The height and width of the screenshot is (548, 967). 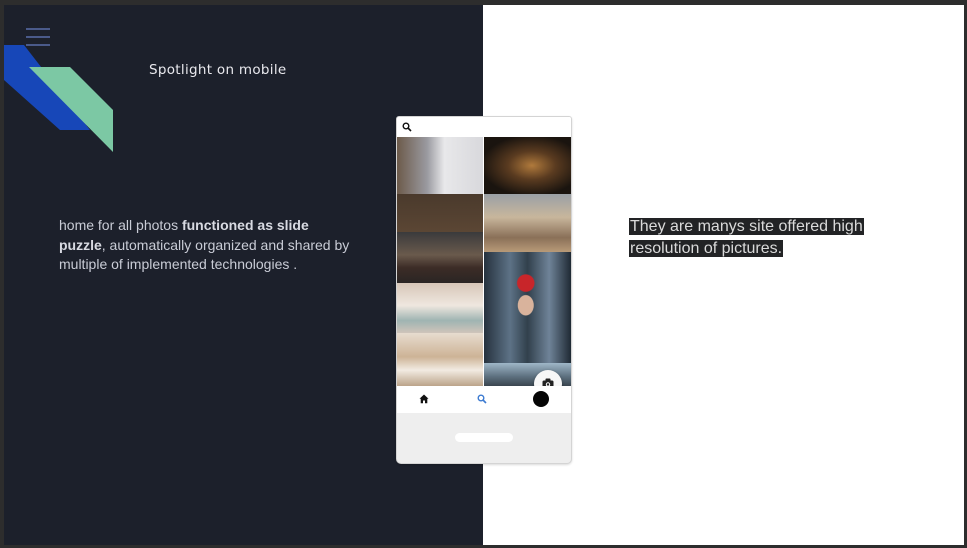 What do you see at coordinates (484, 127) in the screenshot?
I see `phone-search-bar` at bounding box center [484, 127].